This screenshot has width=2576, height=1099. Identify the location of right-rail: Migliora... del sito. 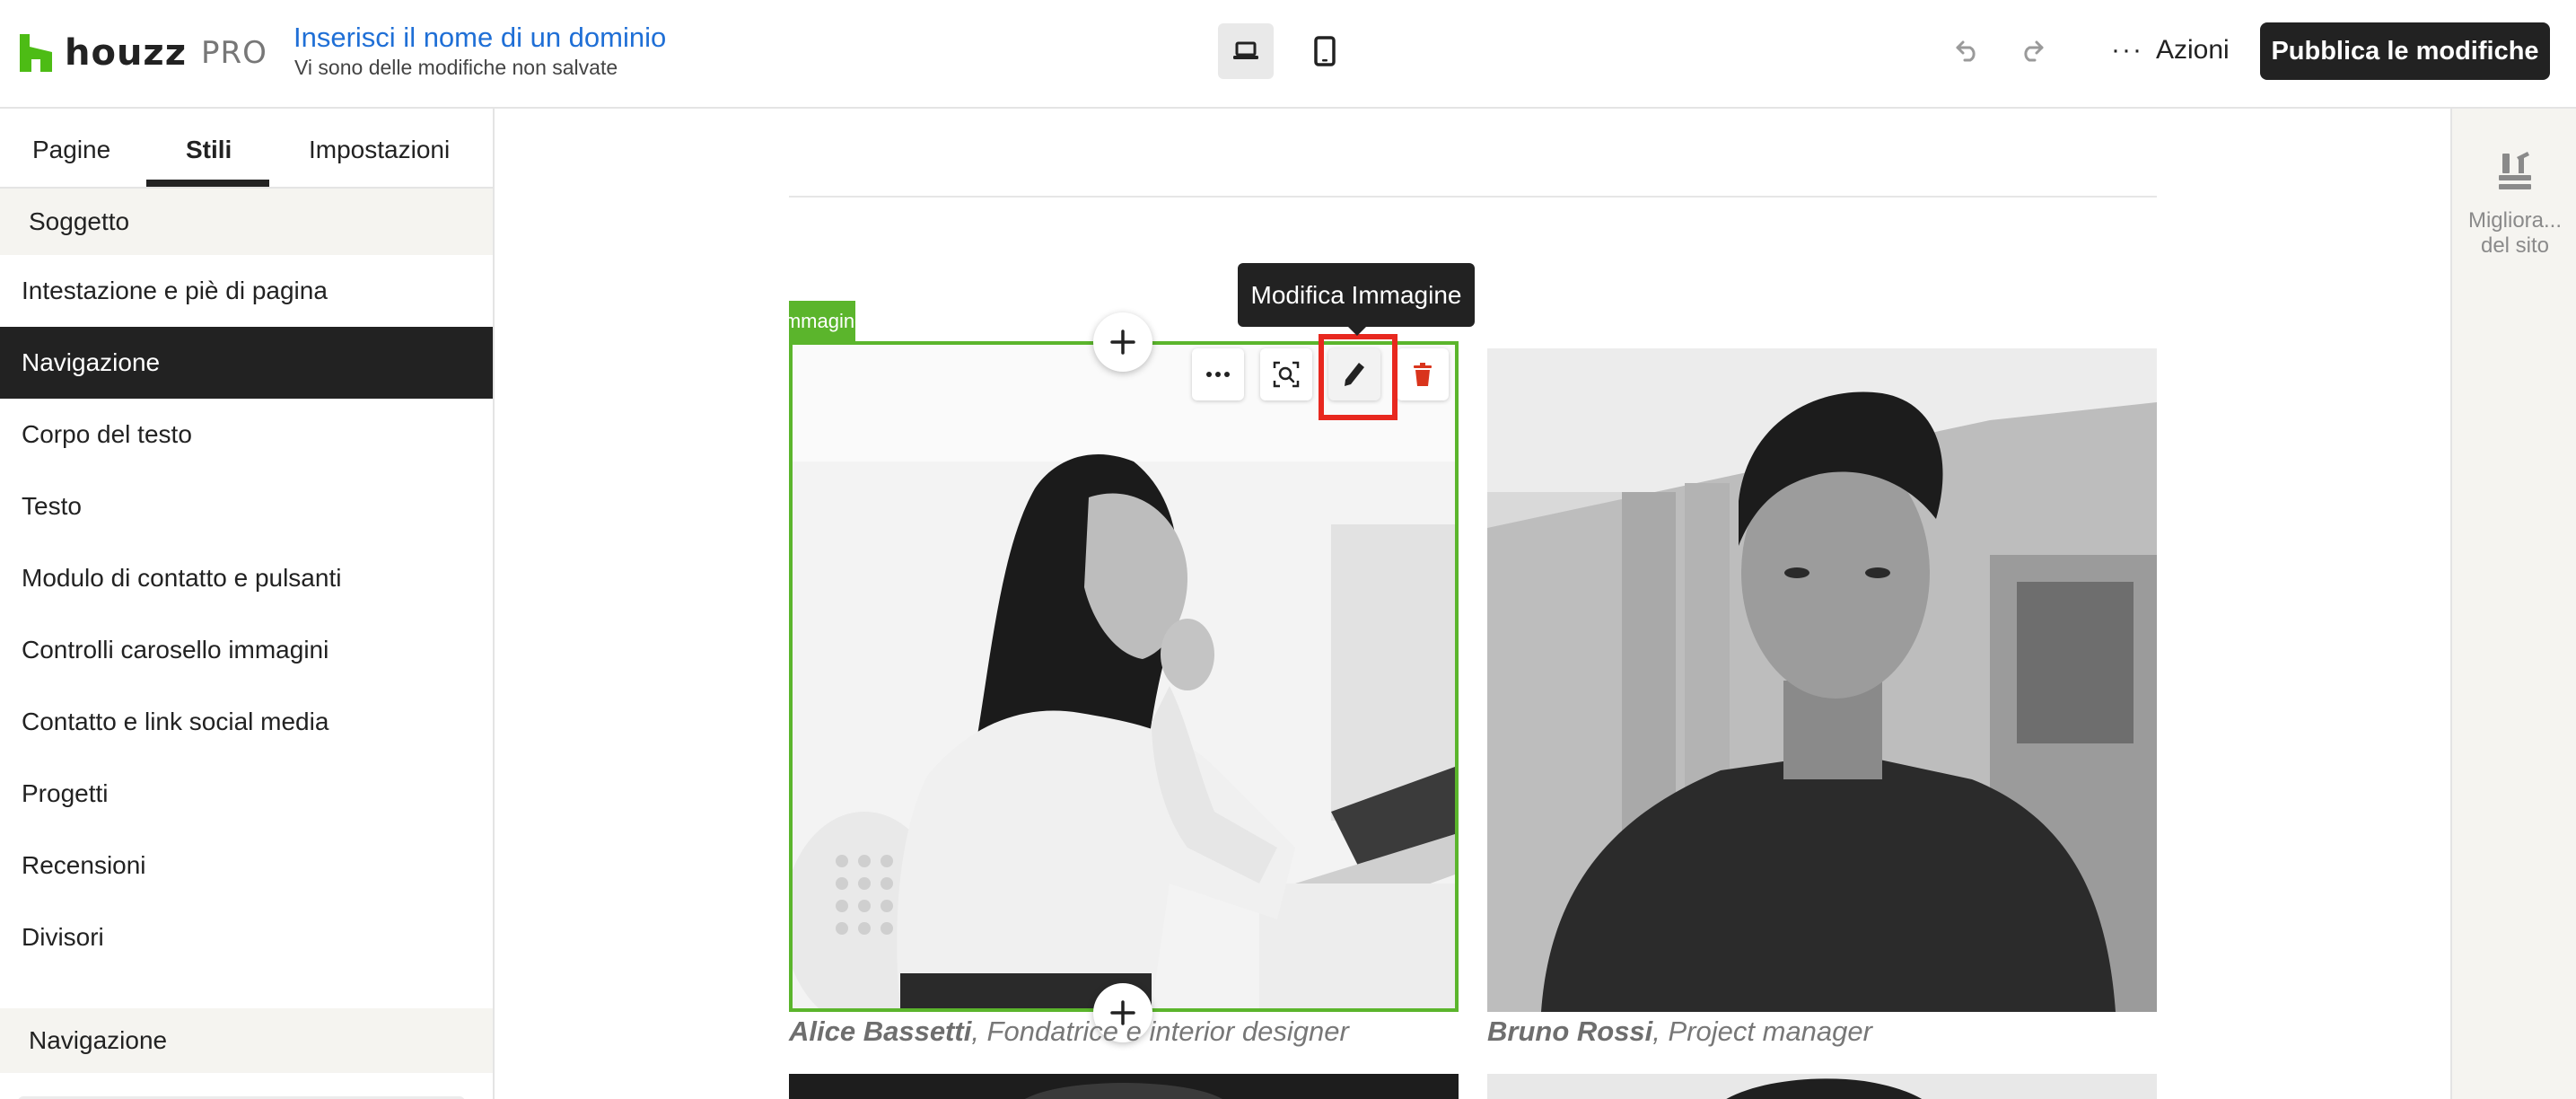
(2513, 604).